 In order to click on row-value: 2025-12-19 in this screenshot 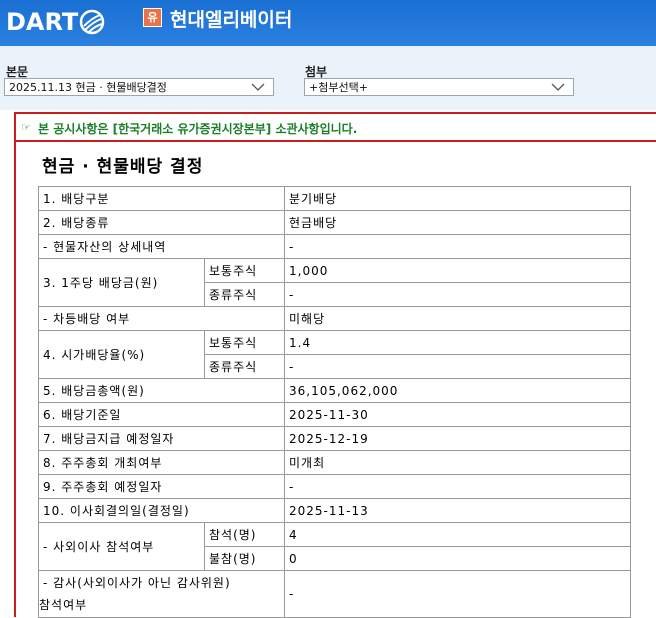, I will do `click(457, 438)`.